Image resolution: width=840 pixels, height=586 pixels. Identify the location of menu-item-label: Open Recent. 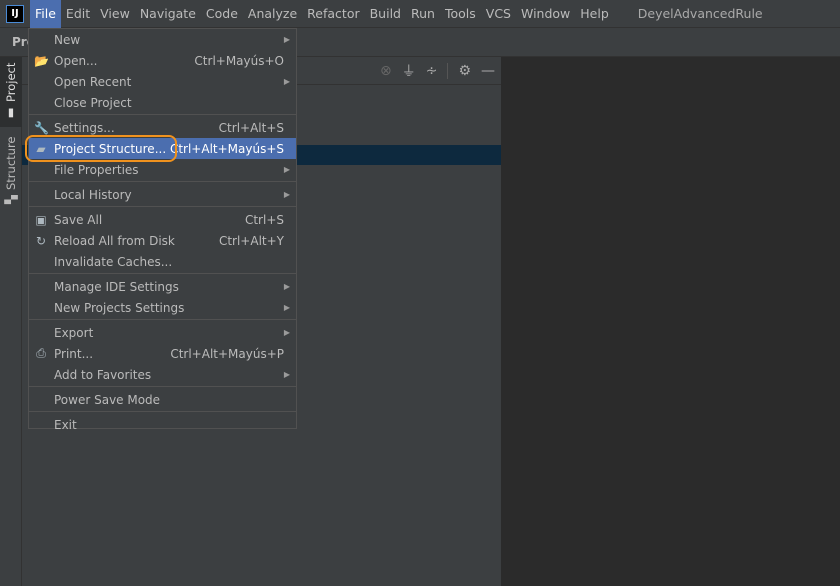
(93, 81).